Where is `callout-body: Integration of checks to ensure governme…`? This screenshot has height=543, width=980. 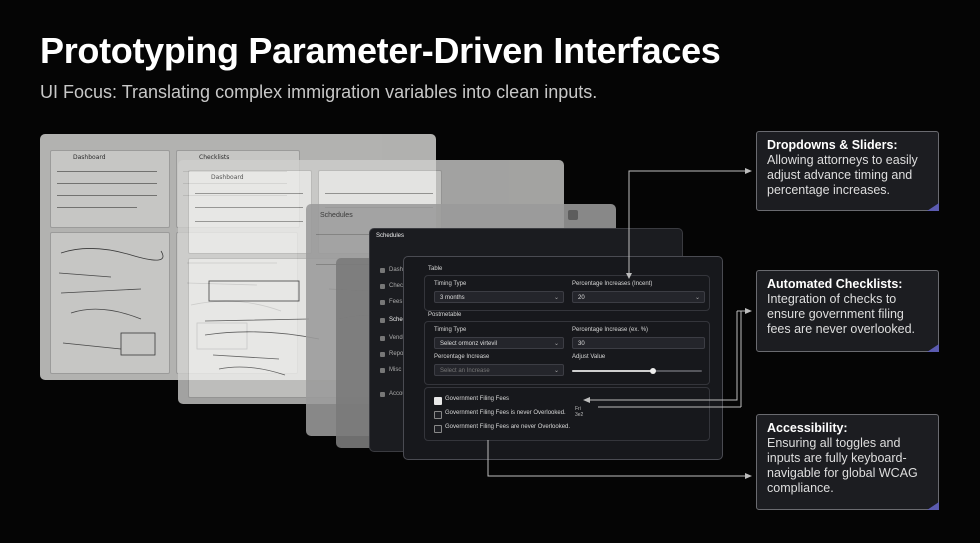
callout-body: Integration of checks to ensure governme… is located at coordinates (841, 314).